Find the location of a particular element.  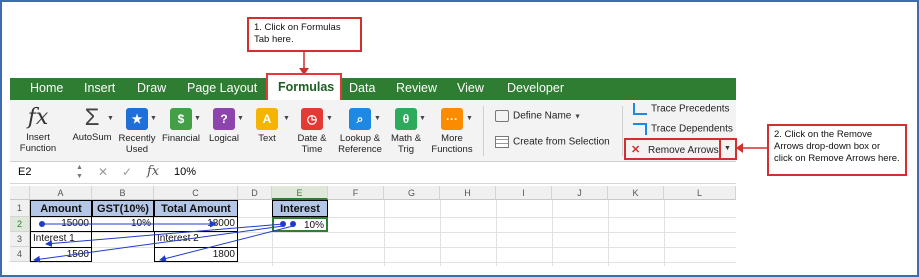

create-from-selection-label: Create from Selection is located at coordinates (561, 142).